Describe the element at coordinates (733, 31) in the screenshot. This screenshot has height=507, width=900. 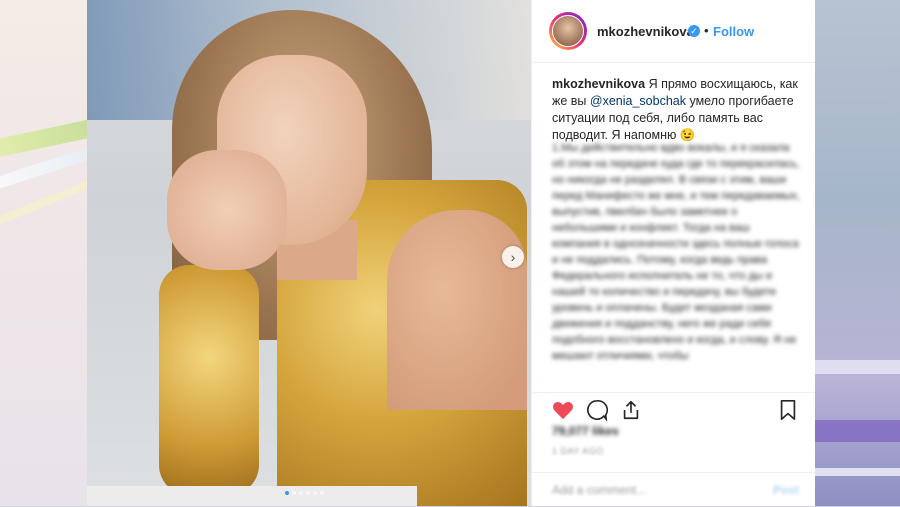
I see `follow-button: Follow` at that location.